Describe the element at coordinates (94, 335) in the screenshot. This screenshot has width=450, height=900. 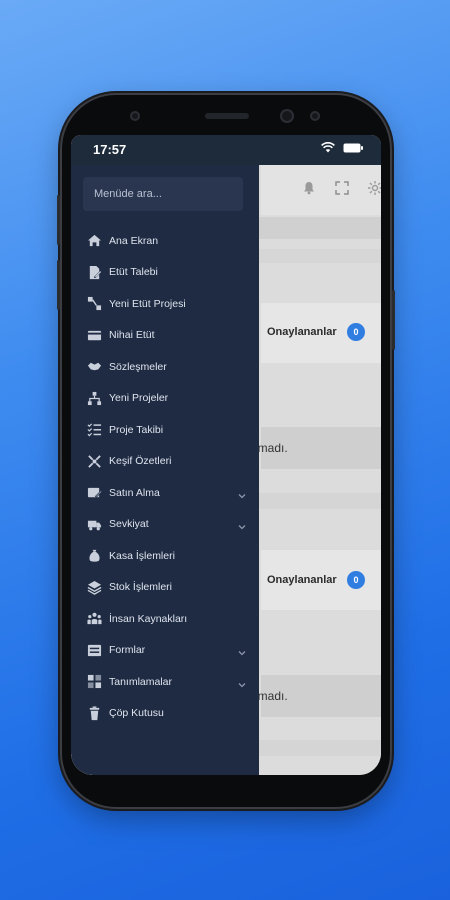
I see `card-icon` at that location.